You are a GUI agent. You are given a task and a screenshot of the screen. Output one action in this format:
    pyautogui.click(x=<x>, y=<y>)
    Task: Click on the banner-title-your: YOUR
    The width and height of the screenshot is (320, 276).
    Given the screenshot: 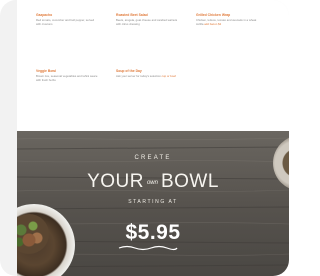 What is the action you would take?
    pyautogui.click(x=115, y=181)
    